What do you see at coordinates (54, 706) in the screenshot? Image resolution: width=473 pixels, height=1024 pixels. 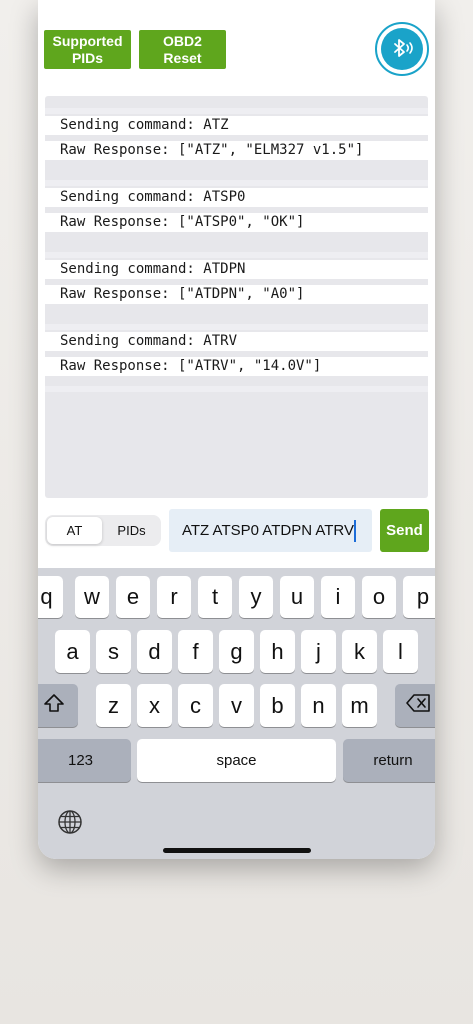 I see `shift-icon` at bounding box center [54, 706].